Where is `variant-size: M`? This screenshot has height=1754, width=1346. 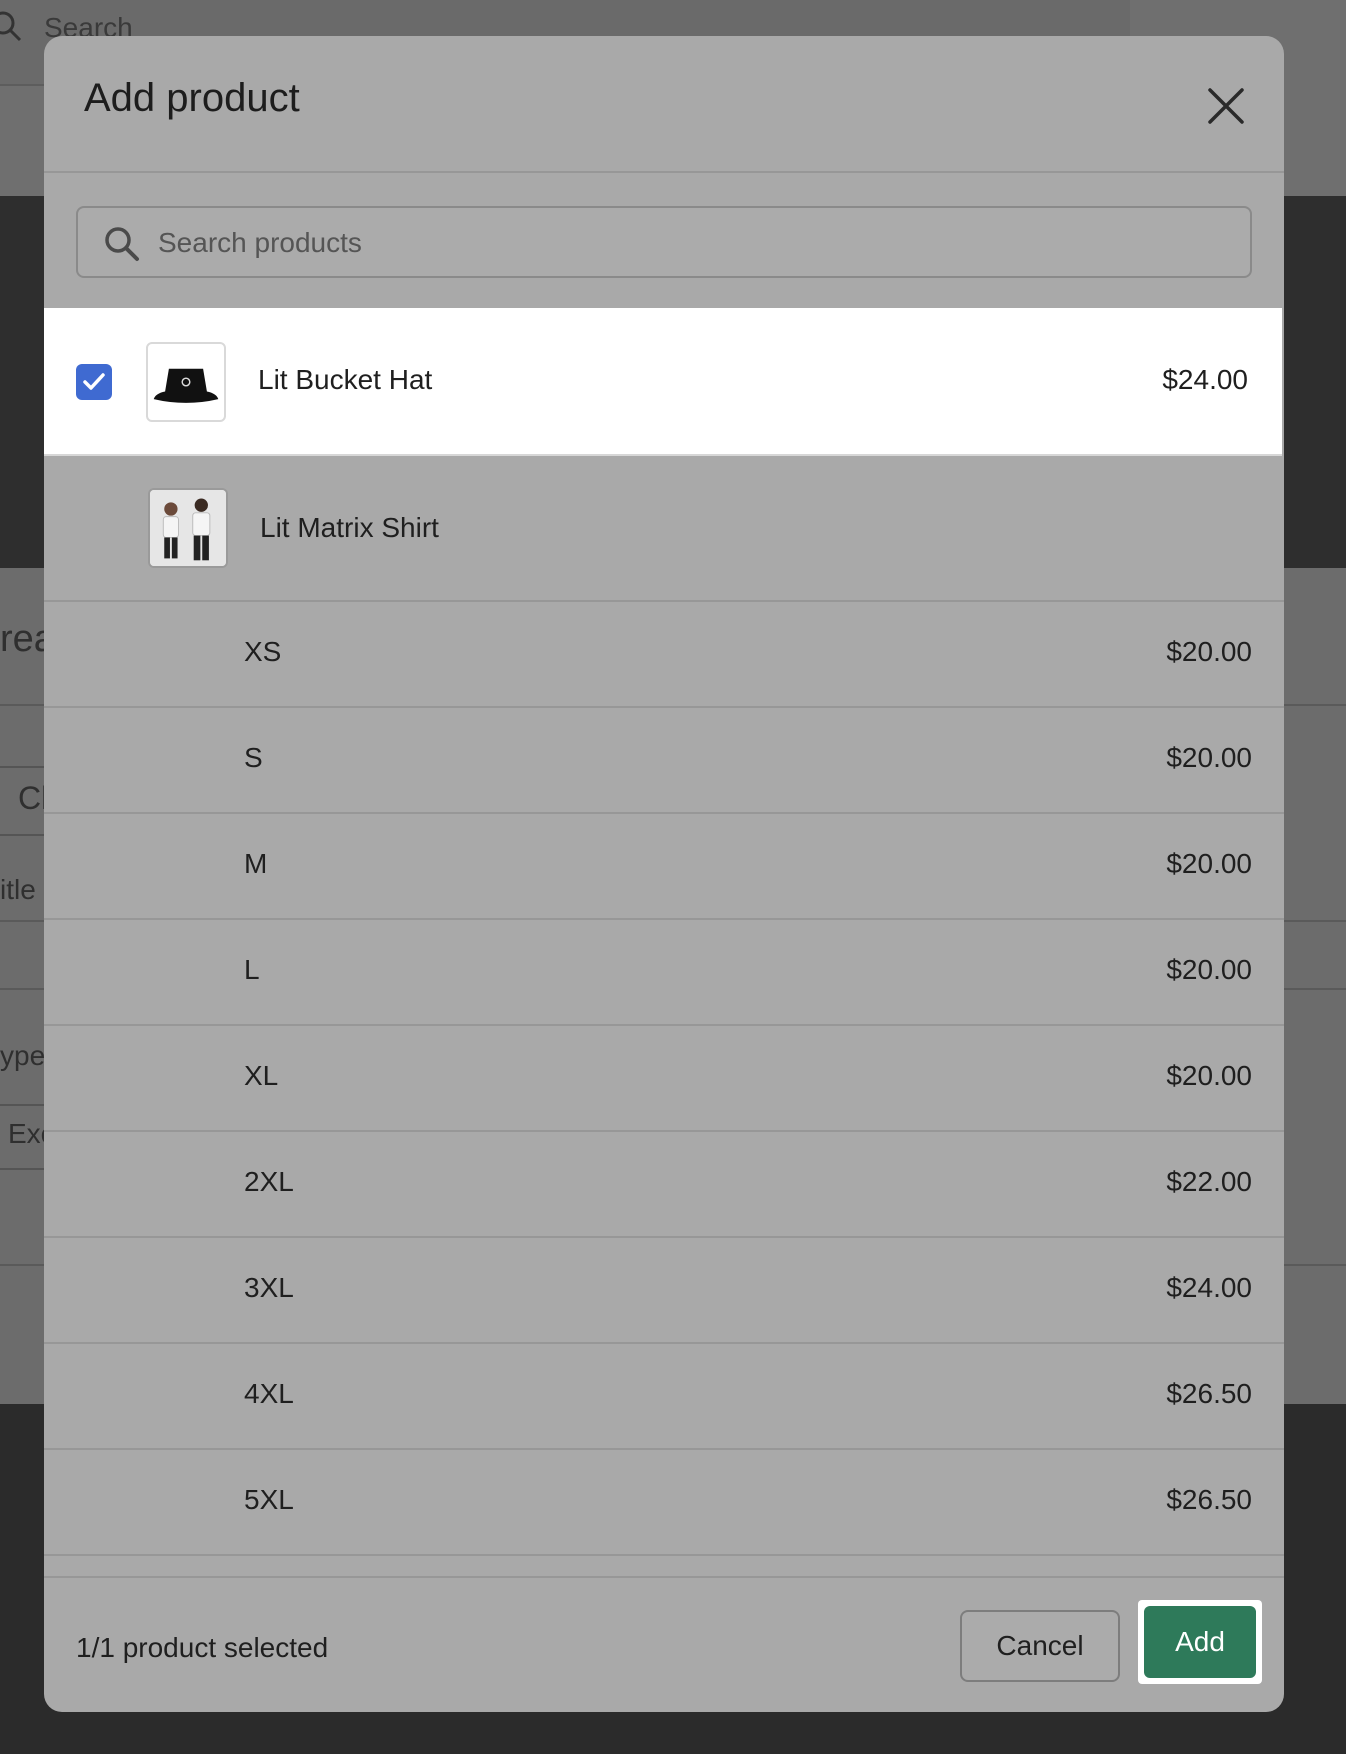 variant-size: M is located at coordinates (256, 863).